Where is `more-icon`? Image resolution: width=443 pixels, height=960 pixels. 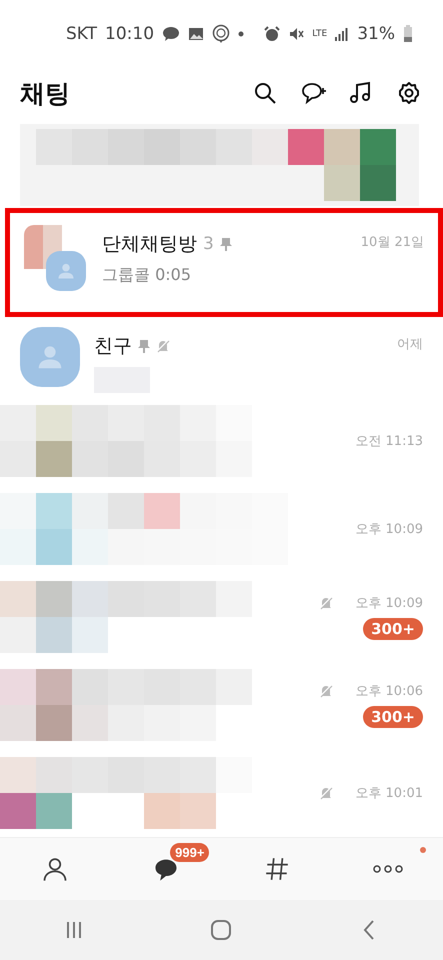
more-icon is located at coordinates (388, 869).